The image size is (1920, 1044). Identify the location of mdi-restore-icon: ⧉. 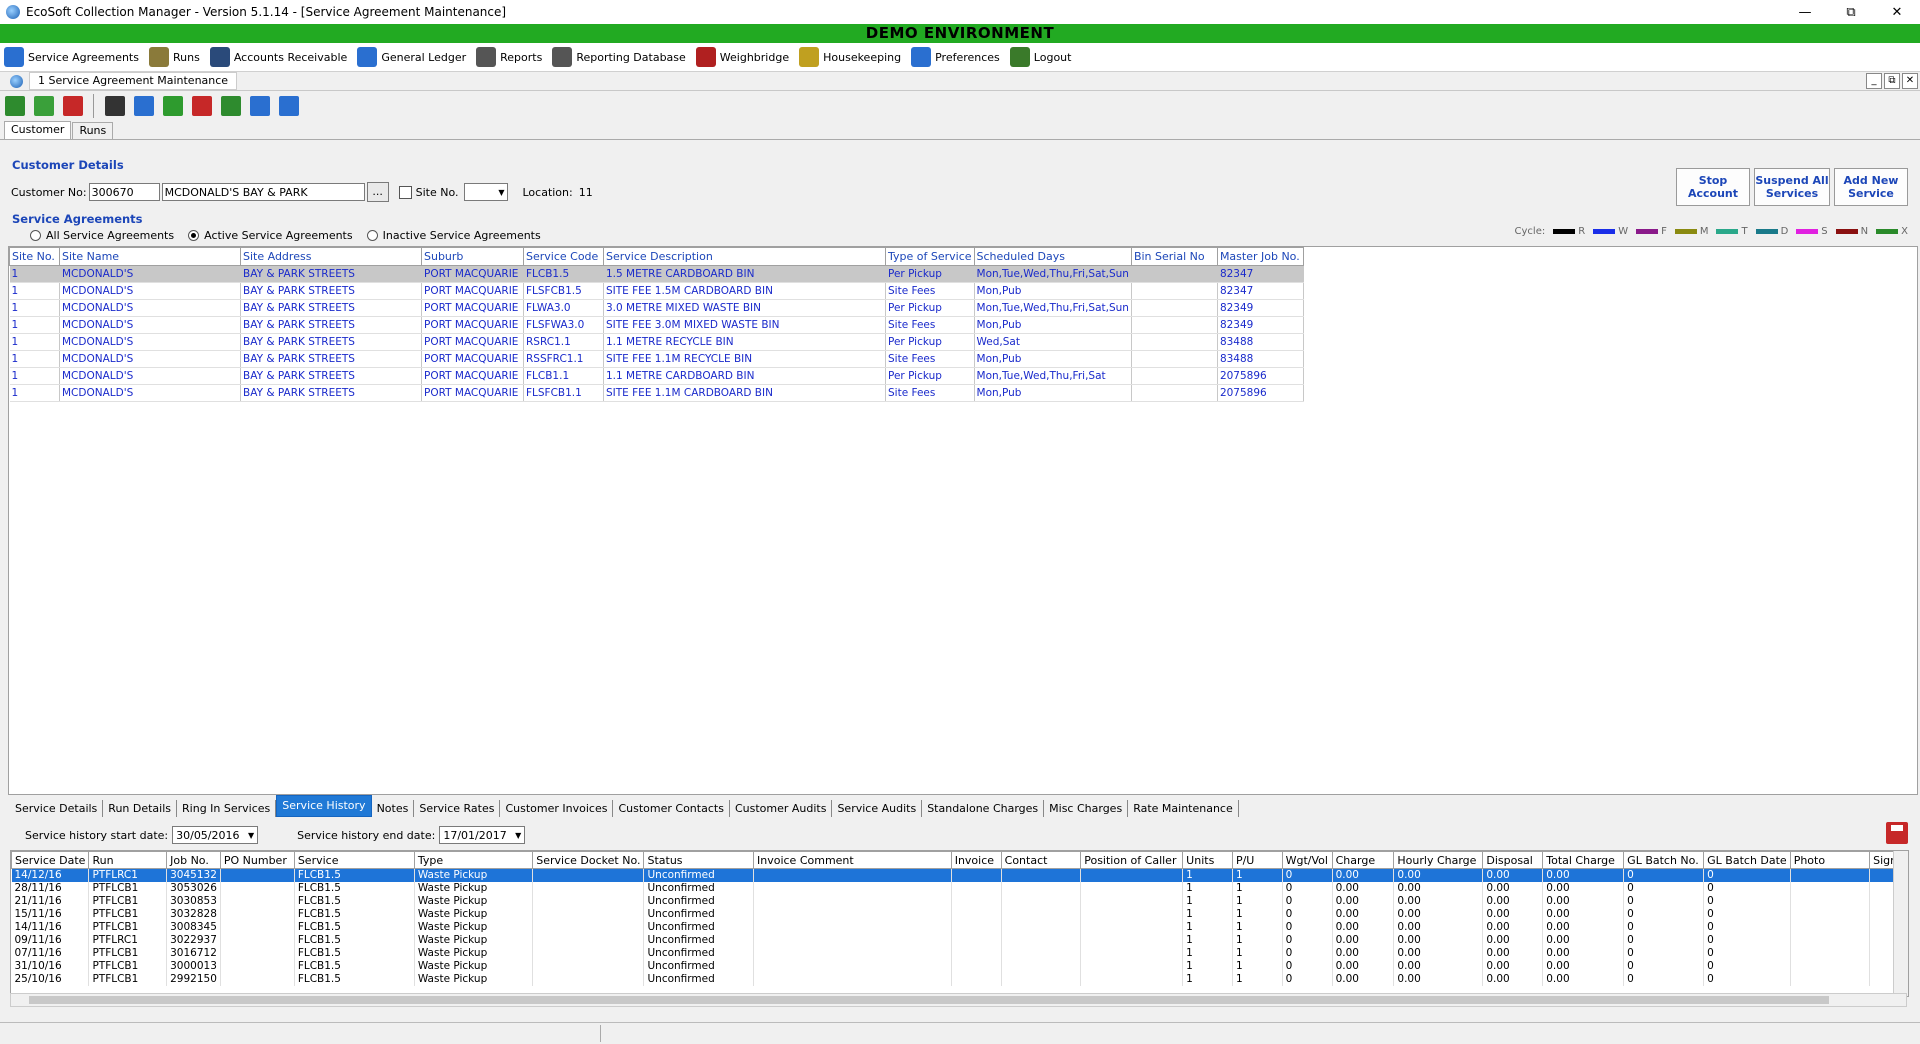
(1892, 81).